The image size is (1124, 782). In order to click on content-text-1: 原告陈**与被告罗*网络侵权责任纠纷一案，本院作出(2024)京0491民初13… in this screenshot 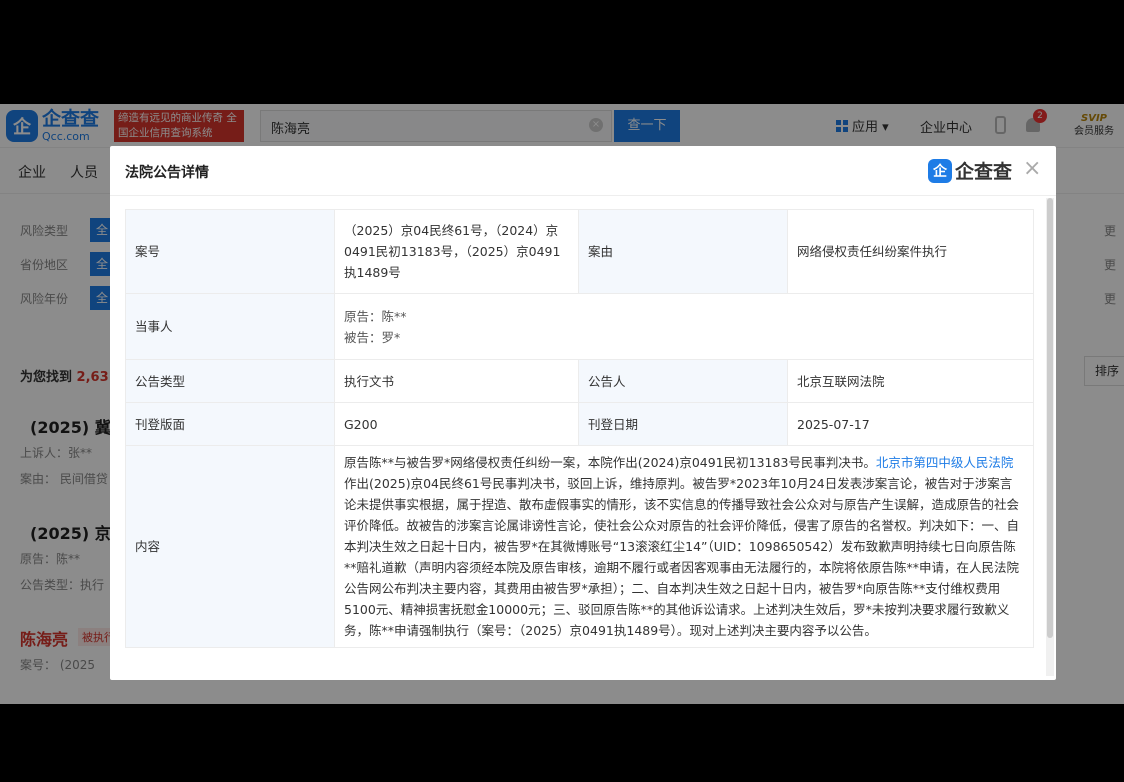, I will do `click(610, 462)`.